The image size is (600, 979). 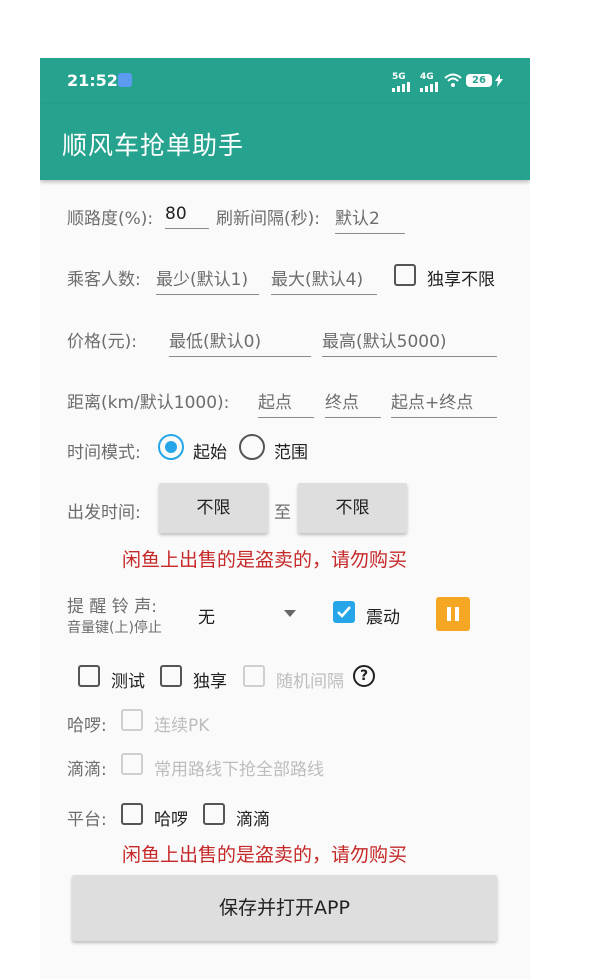 I want to click on wifi-icon, so click(x=453, y=80).